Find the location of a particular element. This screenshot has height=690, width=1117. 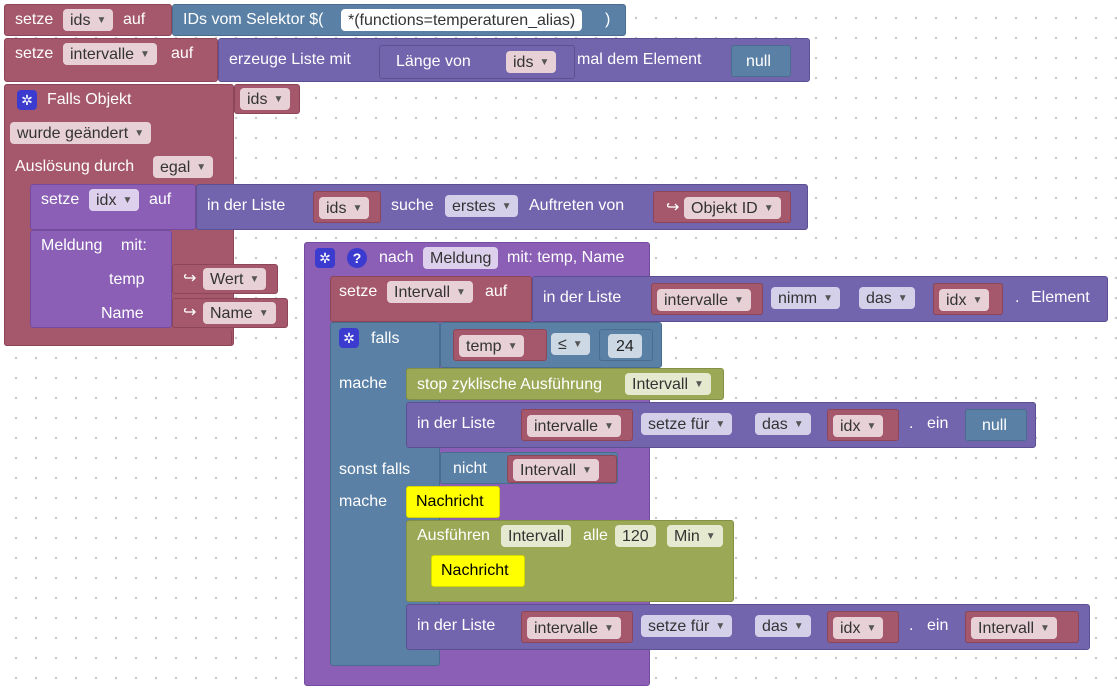

in-label: ein is located at coordinates (938, 625).